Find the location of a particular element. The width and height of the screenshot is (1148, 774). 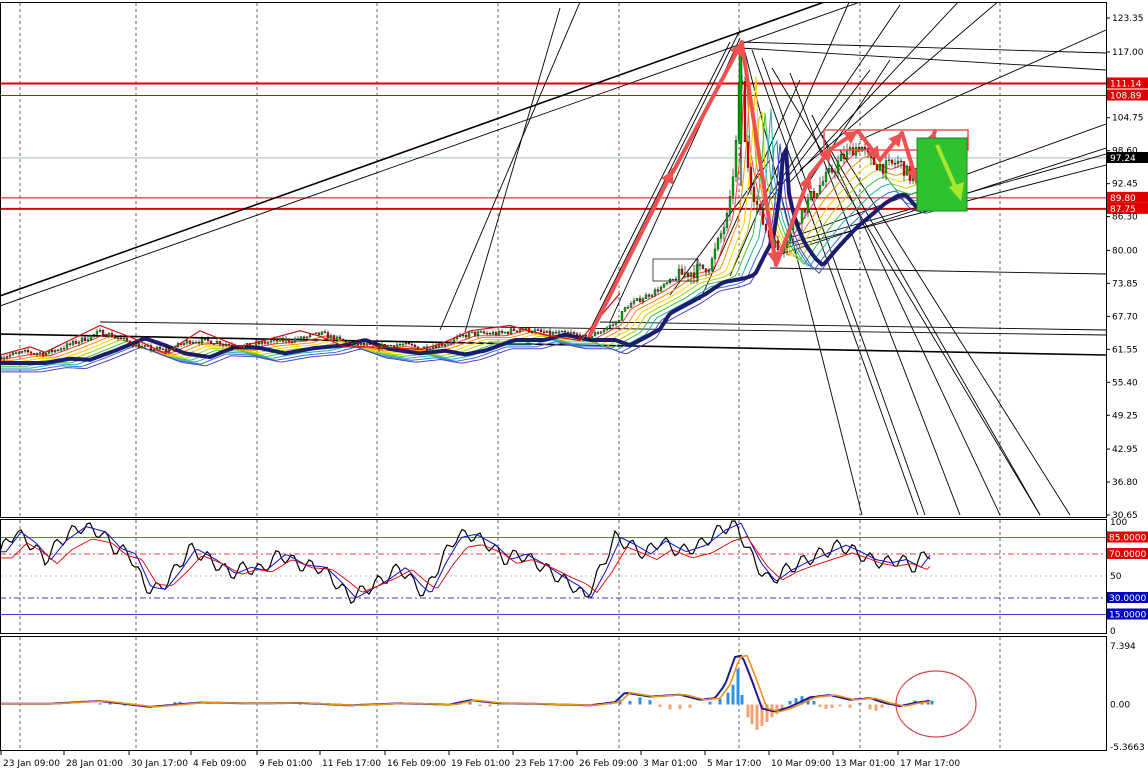

time-tick-label: 13 Mar 01:00 is located at coordinates (865, 764).